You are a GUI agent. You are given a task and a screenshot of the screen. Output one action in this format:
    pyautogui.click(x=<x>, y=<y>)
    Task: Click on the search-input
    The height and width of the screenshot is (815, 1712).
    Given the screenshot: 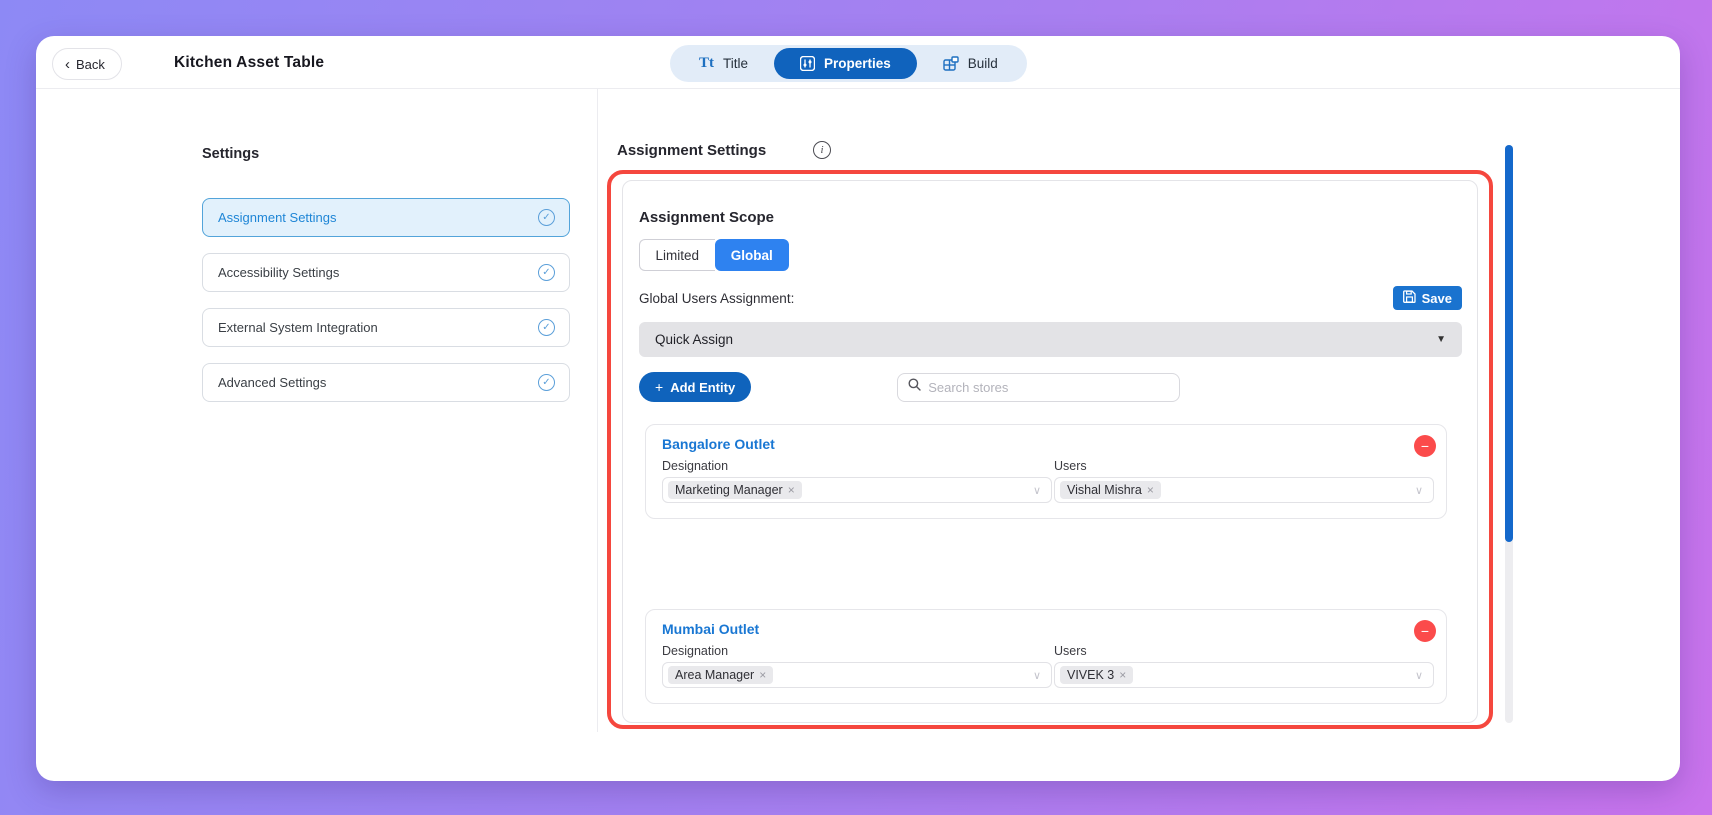 What is the action you would take?
    pyautogui.click(x=1049, y=387)
    